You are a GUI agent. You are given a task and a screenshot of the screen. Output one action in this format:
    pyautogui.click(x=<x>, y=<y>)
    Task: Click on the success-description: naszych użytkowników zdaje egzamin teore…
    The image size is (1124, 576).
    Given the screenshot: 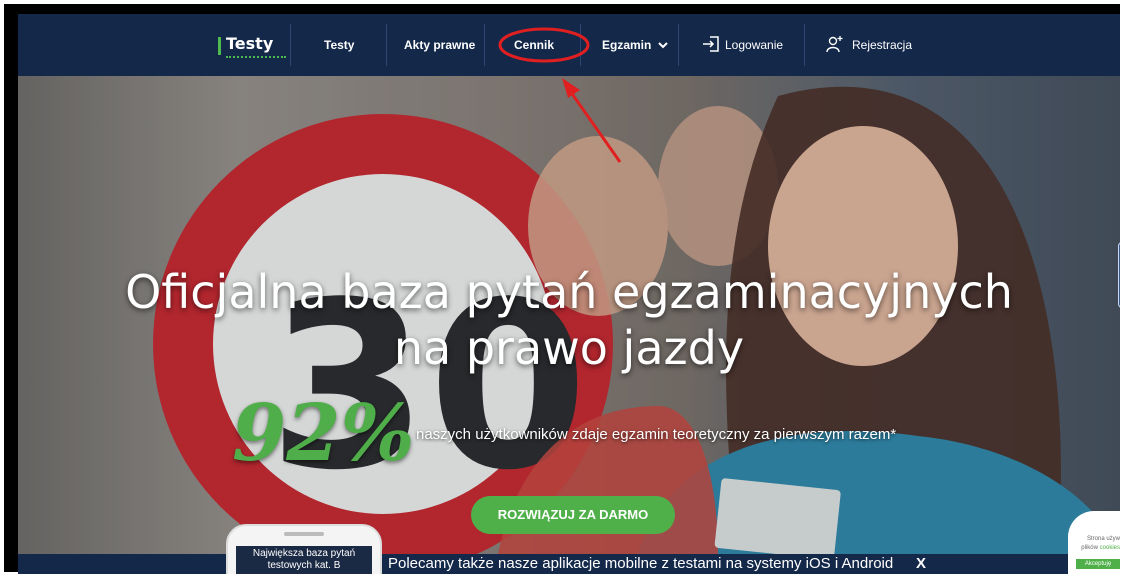 What is the action you would take?
    pyautogui.click(x=656, y=434)
    